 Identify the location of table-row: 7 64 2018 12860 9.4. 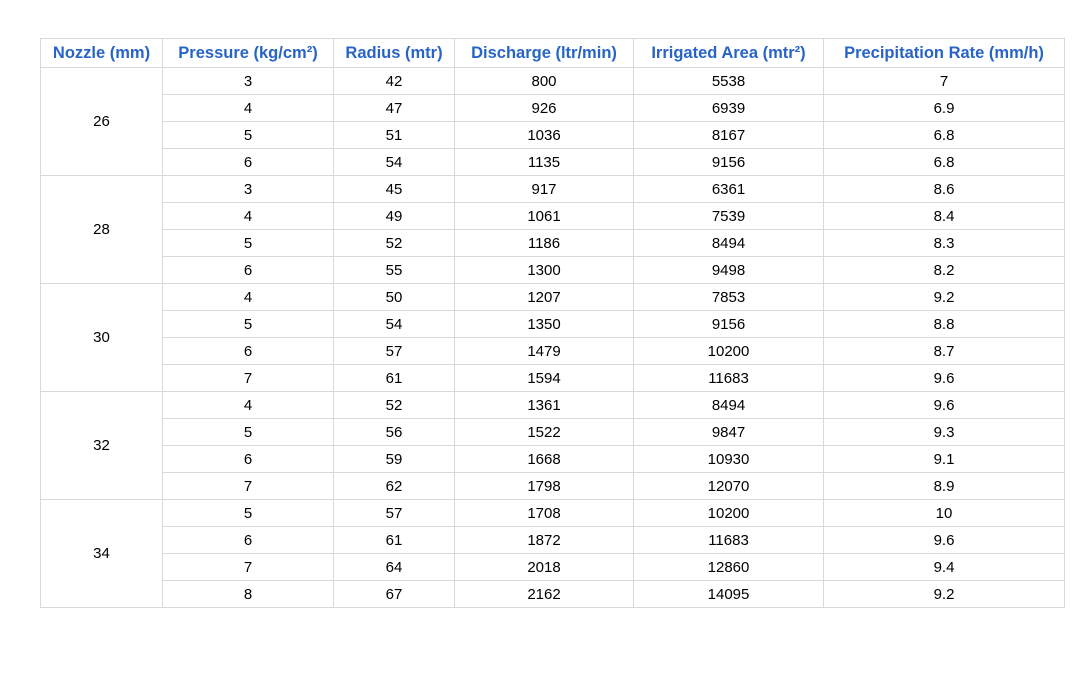
(553, 567).